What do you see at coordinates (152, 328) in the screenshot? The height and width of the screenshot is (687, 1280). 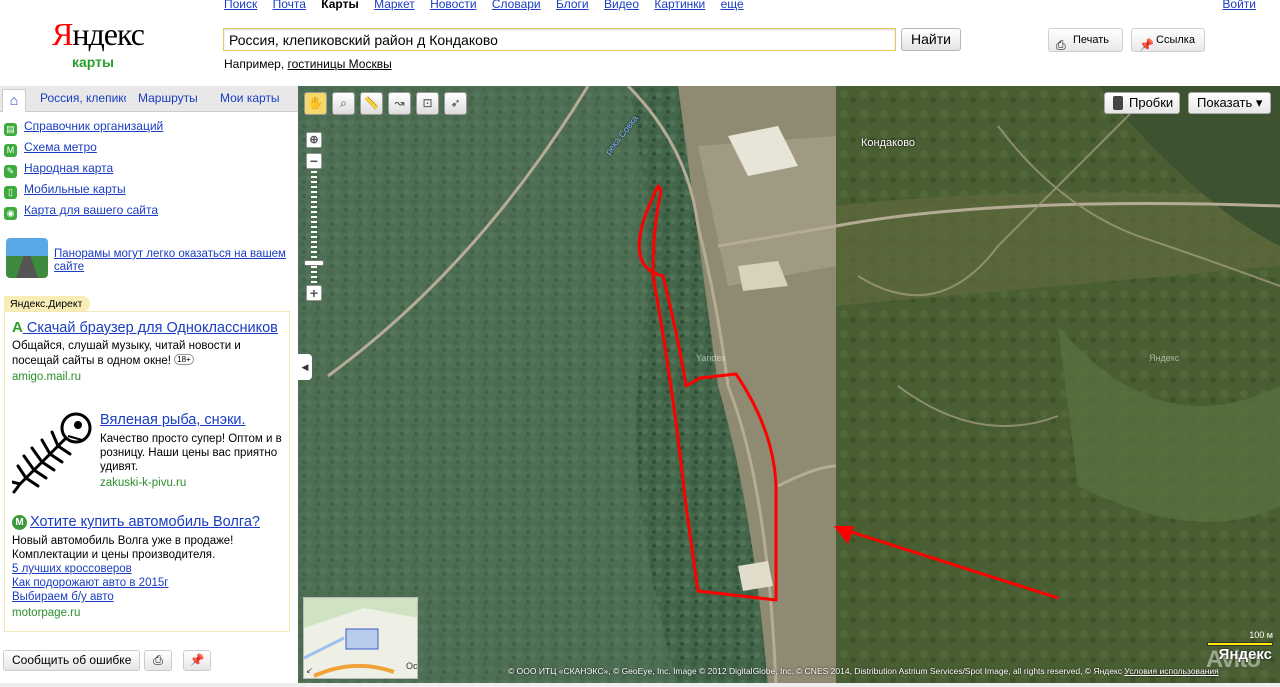 I see `ad-title-text: Скачай браузер для Одноклассников` at bounding box center [152, 328].